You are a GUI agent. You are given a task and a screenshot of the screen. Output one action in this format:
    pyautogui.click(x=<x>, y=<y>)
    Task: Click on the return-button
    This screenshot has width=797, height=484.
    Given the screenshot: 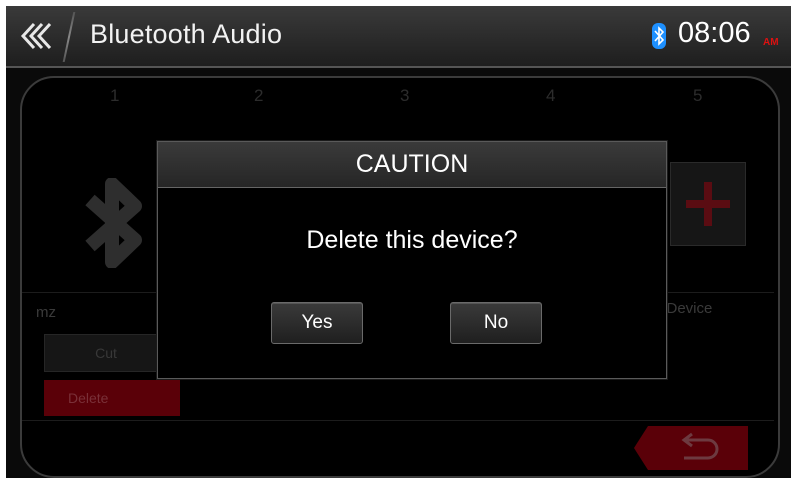 What is the action you would take?
    pyautogui.click(x=691, y=448)
    